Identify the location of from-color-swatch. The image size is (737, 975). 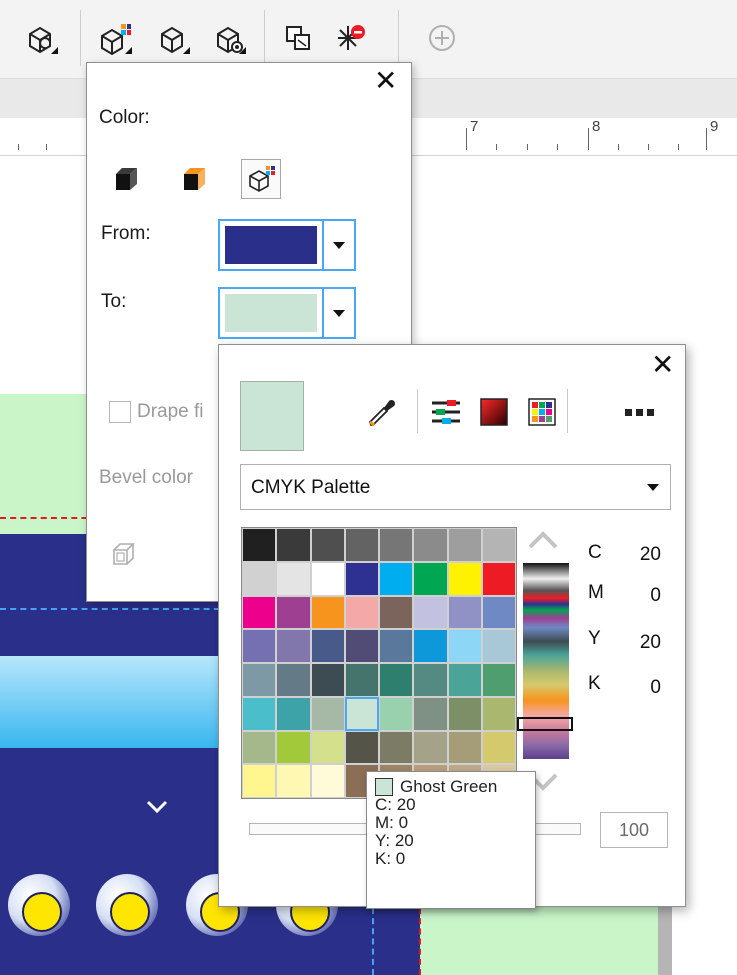
(271, 245).